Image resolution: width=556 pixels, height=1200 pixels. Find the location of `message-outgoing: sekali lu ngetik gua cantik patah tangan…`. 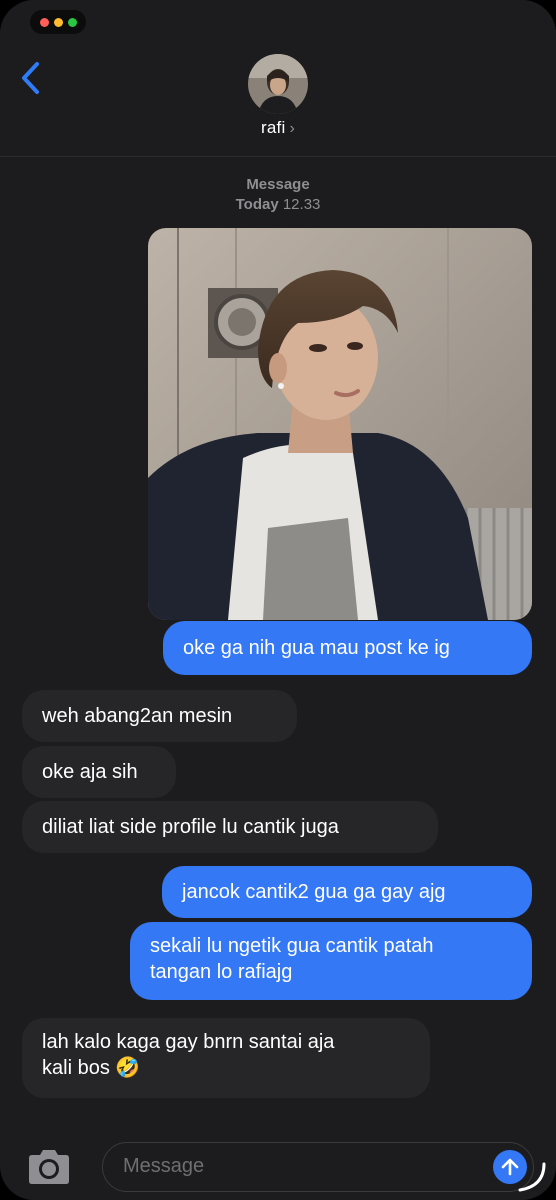

message-outgoing: sekali lu ngetik gua cantik patah tangan… is located at coordinates (331, 961).